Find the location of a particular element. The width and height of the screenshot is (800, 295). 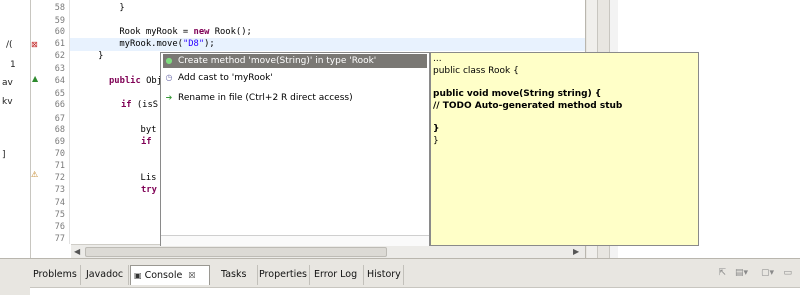

console-icon: ▣ is located at coordinates (138, 275).